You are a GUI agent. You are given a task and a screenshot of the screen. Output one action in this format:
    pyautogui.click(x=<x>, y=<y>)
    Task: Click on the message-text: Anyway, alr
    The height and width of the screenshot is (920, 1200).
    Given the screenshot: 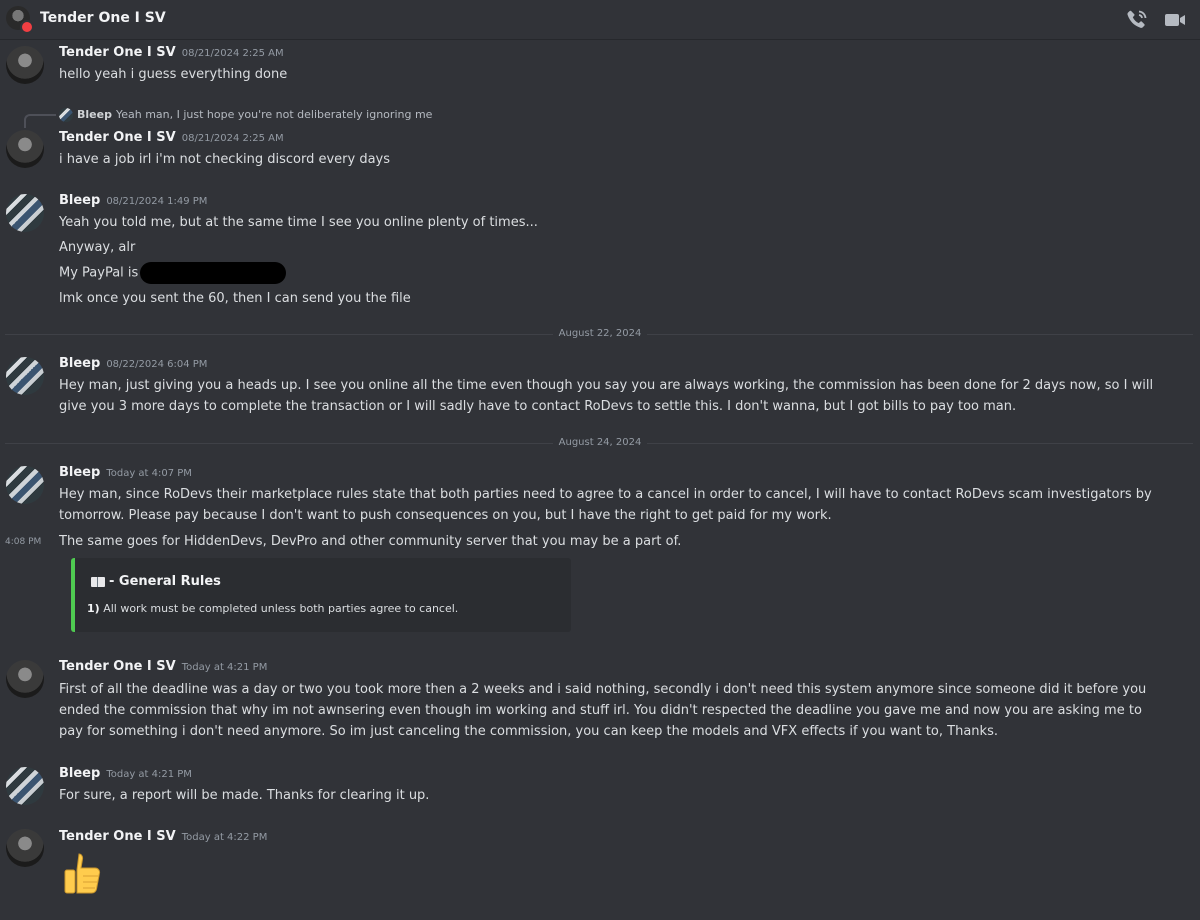 What is the action you would take?
    pyautogui.click(x=97, y=247)
    